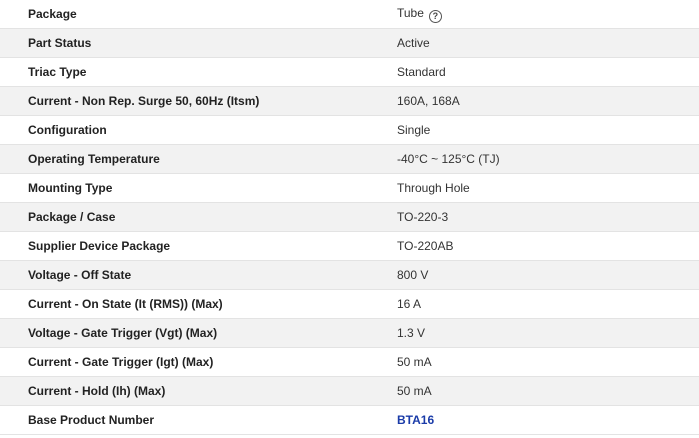 The height and width of the screenshot is (438, 699). What do you see at coordinates (534, 188) in the screenshot?
I see `attribute-value: Through Hole` at bounding box center [534, 188].